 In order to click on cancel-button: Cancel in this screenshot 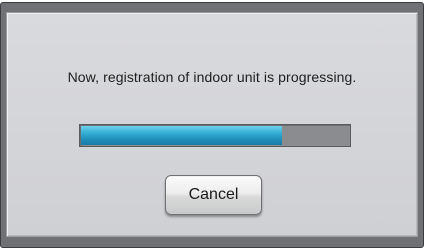, I will do `click(213, 195)`.